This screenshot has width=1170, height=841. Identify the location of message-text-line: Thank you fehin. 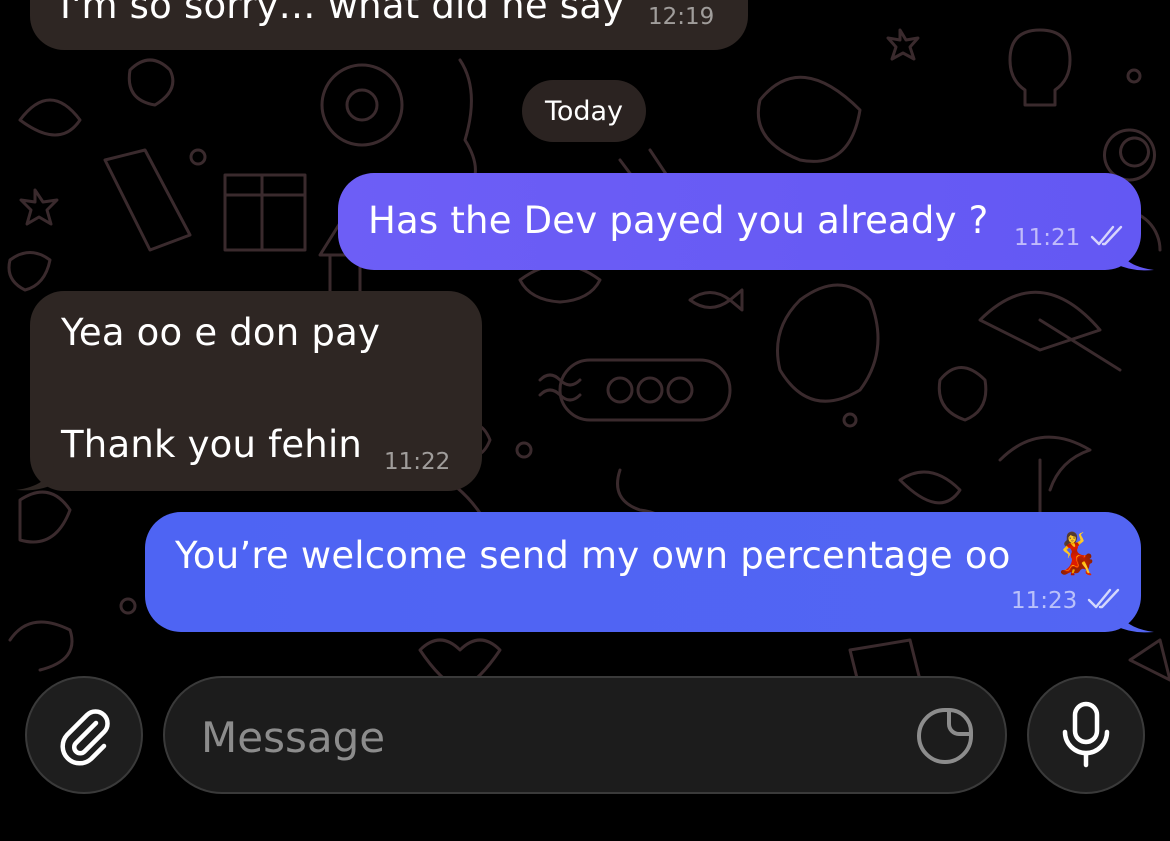
(212, 444).